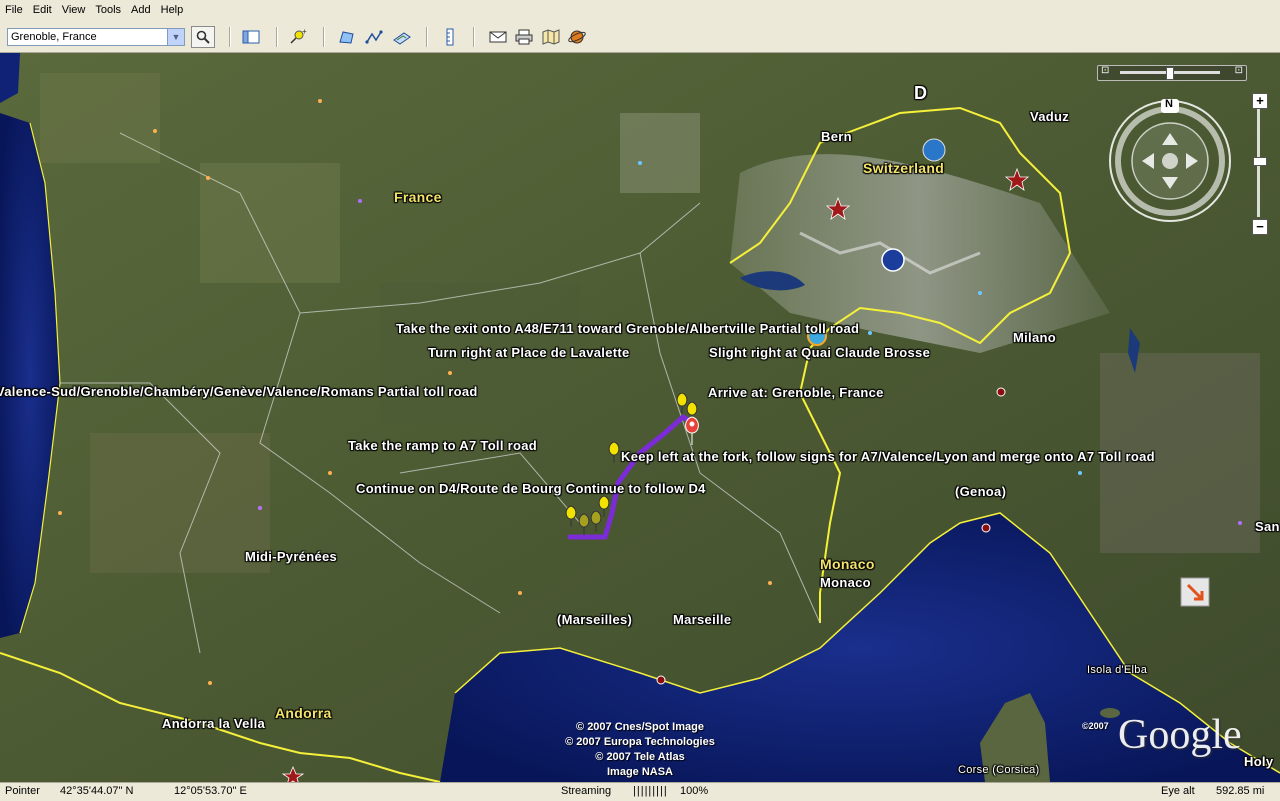 The image size is (1280, 801). Describe the element at coordinates (981, 491) in the screenshot. I see `label-genoa: (Genoa)` at that location.